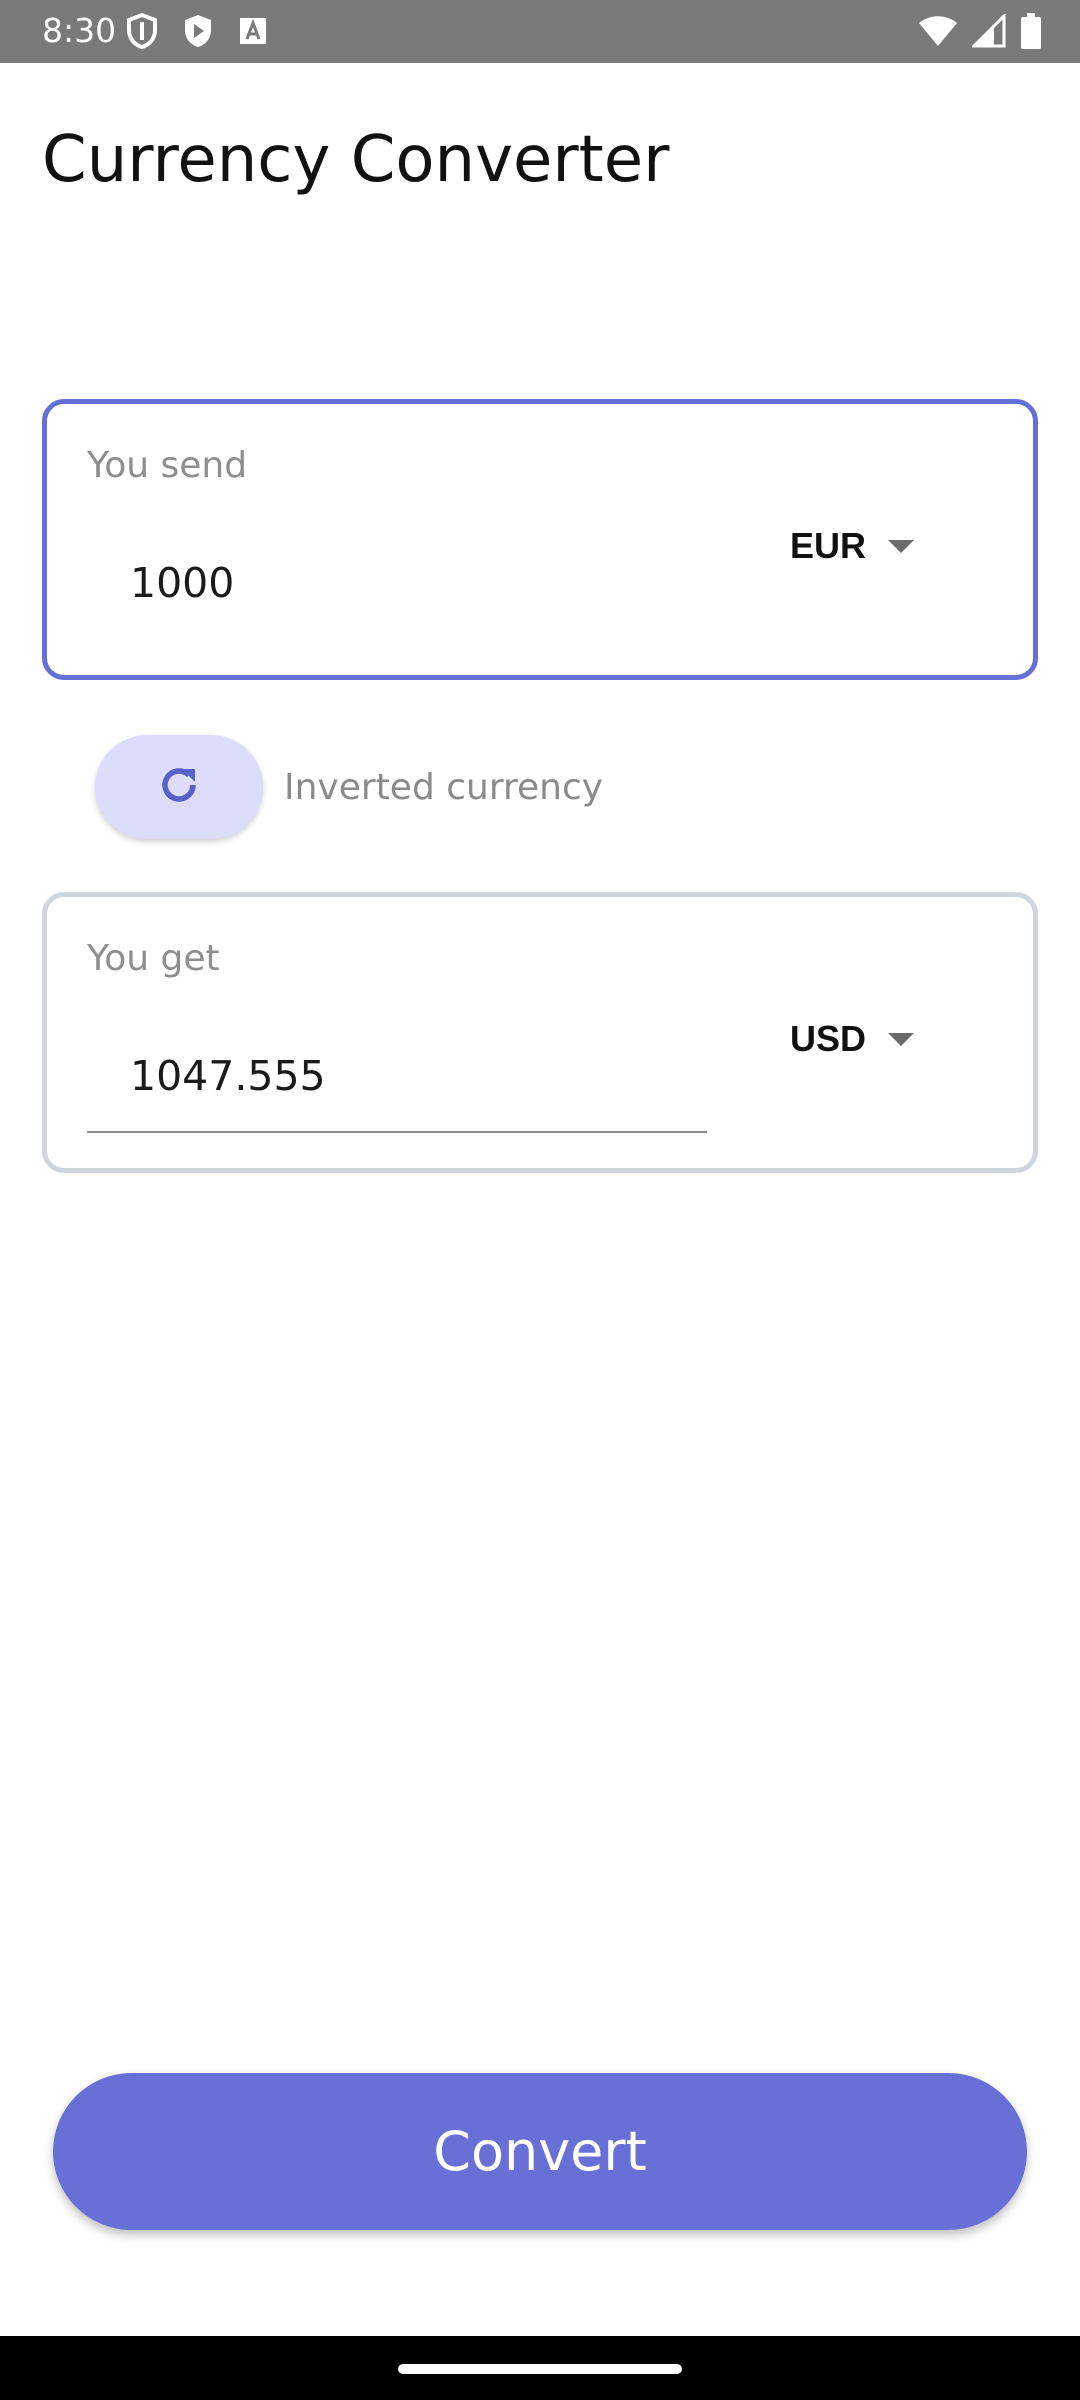  I want to click on wifi-icon, so click(938, 31).